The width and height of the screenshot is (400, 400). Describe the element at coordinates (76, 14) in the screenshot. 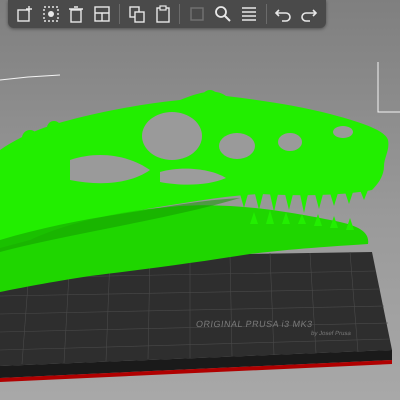

I see `delete-icon` at that location.